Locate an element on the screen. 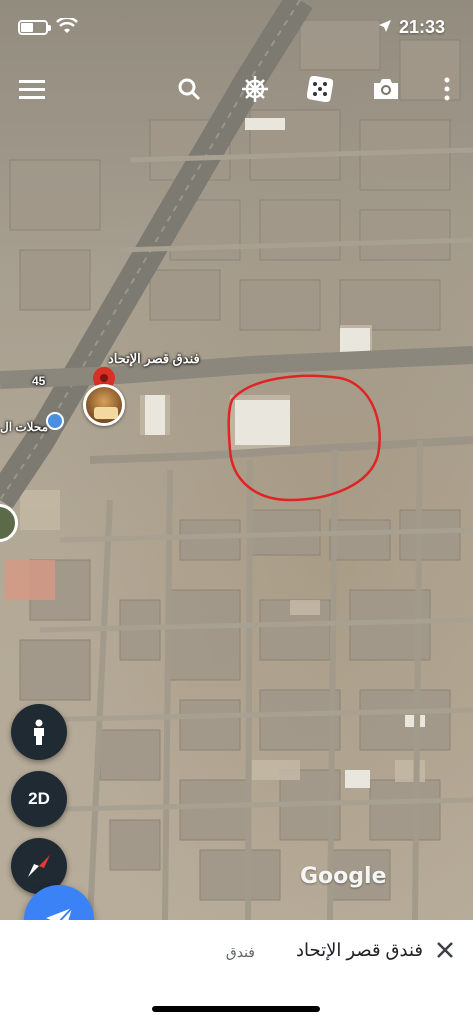 The width and height of the screenshot is (473, 1024). place-category: فندق is located at coordinates (240, 952).